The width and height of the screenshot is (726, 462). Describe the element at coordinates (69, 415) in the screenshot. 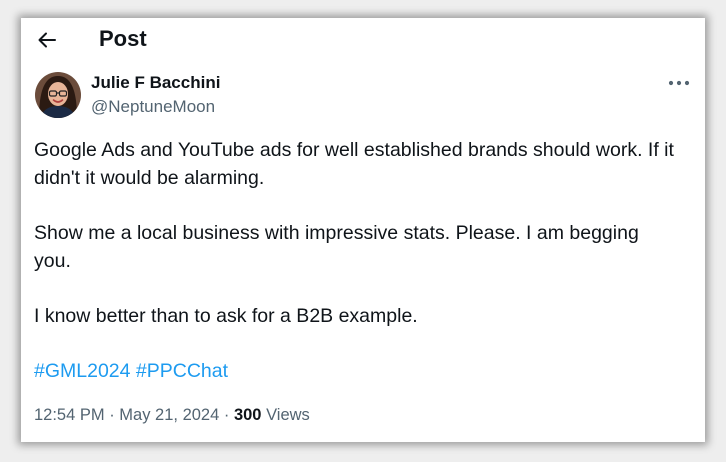

I see `post-time: 12:54 PM` at that location.